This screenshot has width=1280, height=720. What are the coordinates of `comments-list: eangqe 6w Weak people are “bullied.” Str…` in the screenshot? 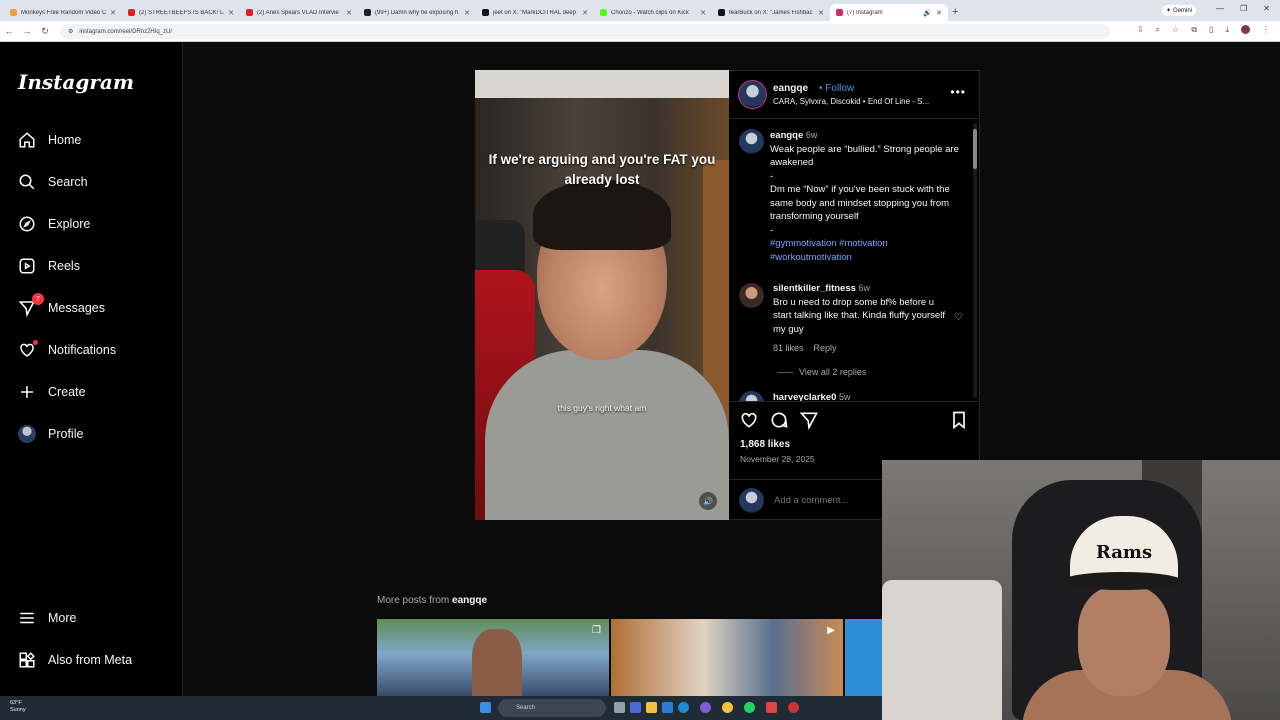 It's located at (854, 260).